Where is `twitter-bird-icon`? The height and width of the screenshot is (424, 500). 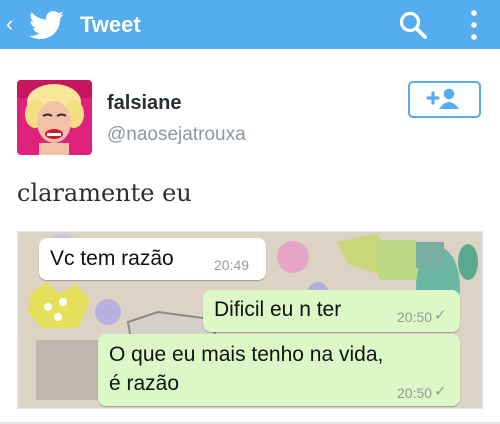 twitter-bird-icon is located at coordinates (47, 25).